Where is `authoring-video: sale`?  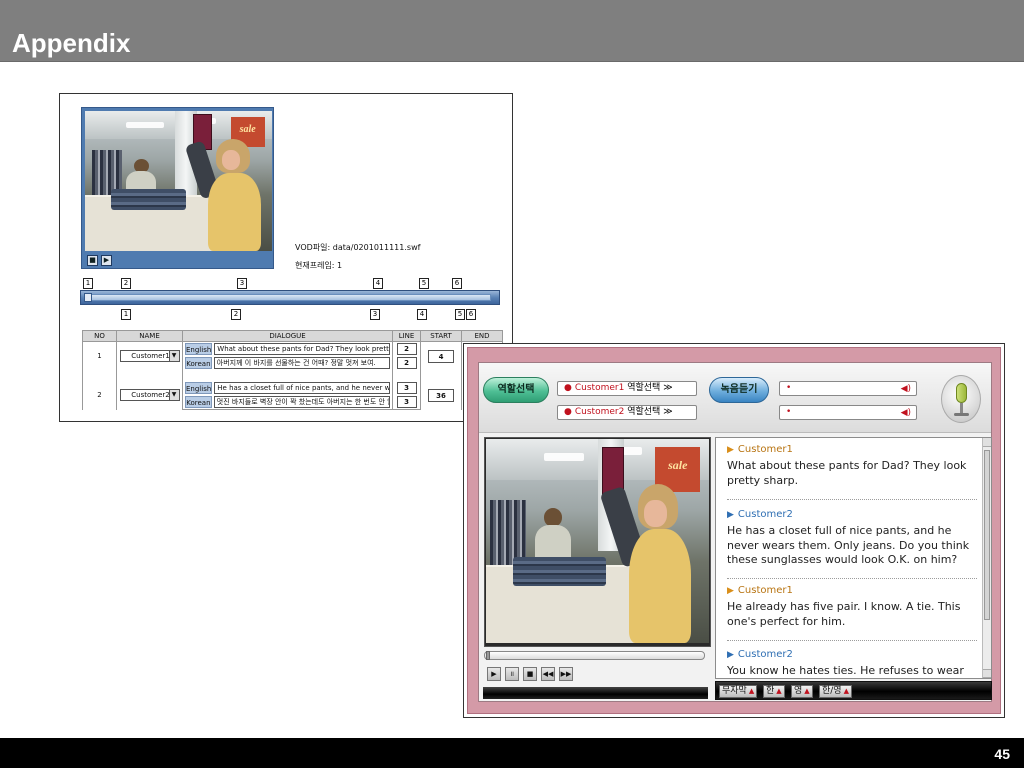 authoring-video: sale is located at coordinates (178, 181).